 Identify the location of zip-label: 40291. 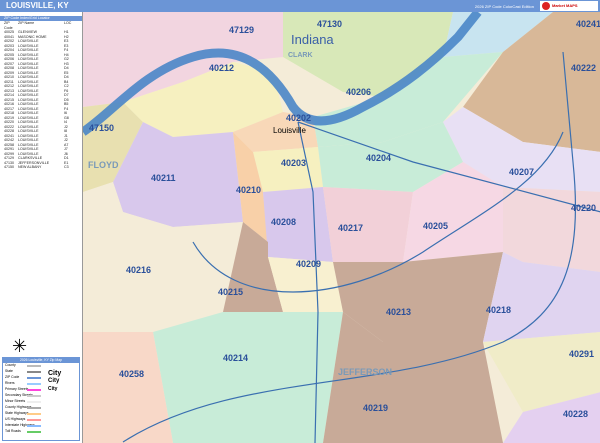
(581, 354).